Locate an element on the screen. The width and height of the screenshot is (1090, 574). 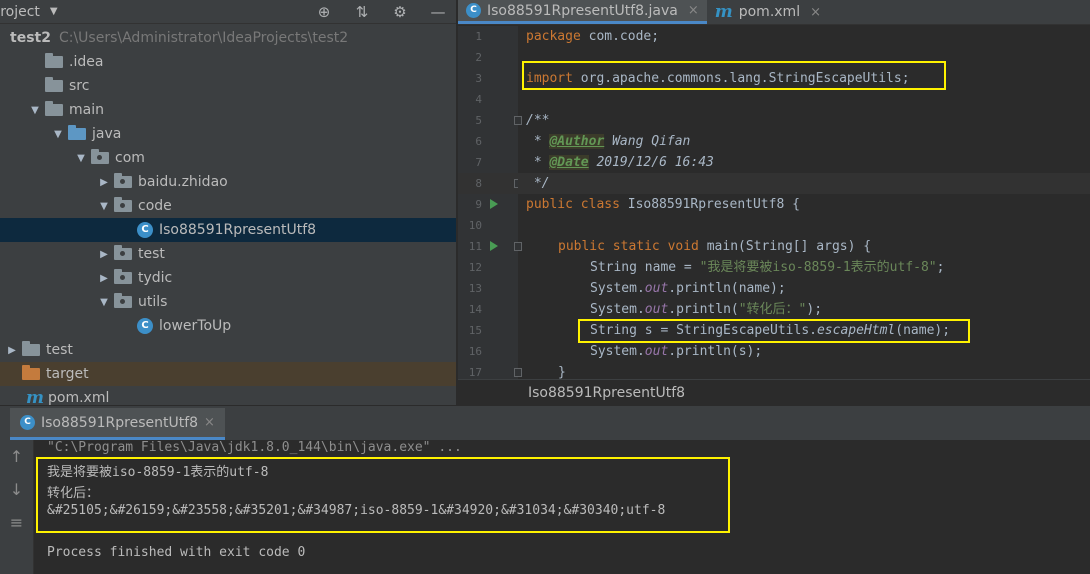
tree-item-label: tydic is located at coordinates (155, 278).